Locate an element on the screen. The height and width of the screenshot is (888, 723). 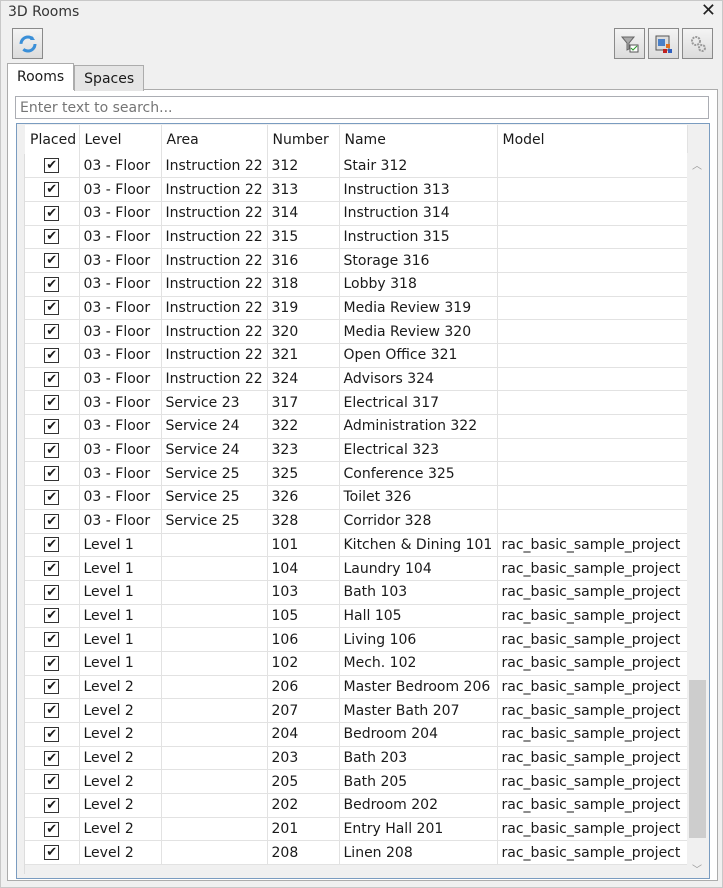
area-cell: Instruction 22 is located at coordinates (214, 331).